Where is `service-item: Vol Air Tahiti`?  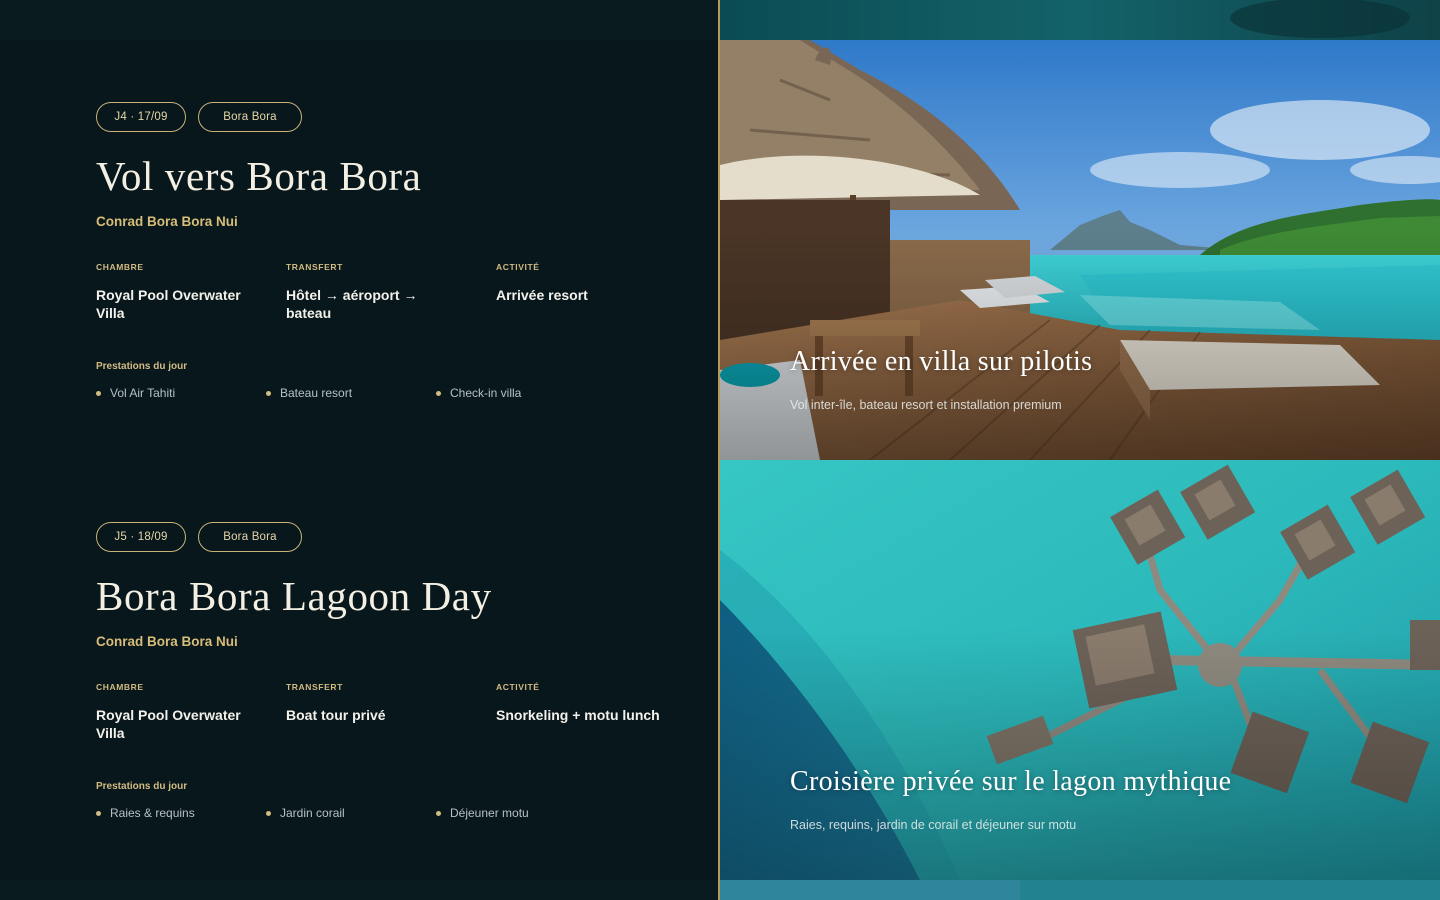 service-item: Vol Air Tahiti is located at coordinates (135, 393).